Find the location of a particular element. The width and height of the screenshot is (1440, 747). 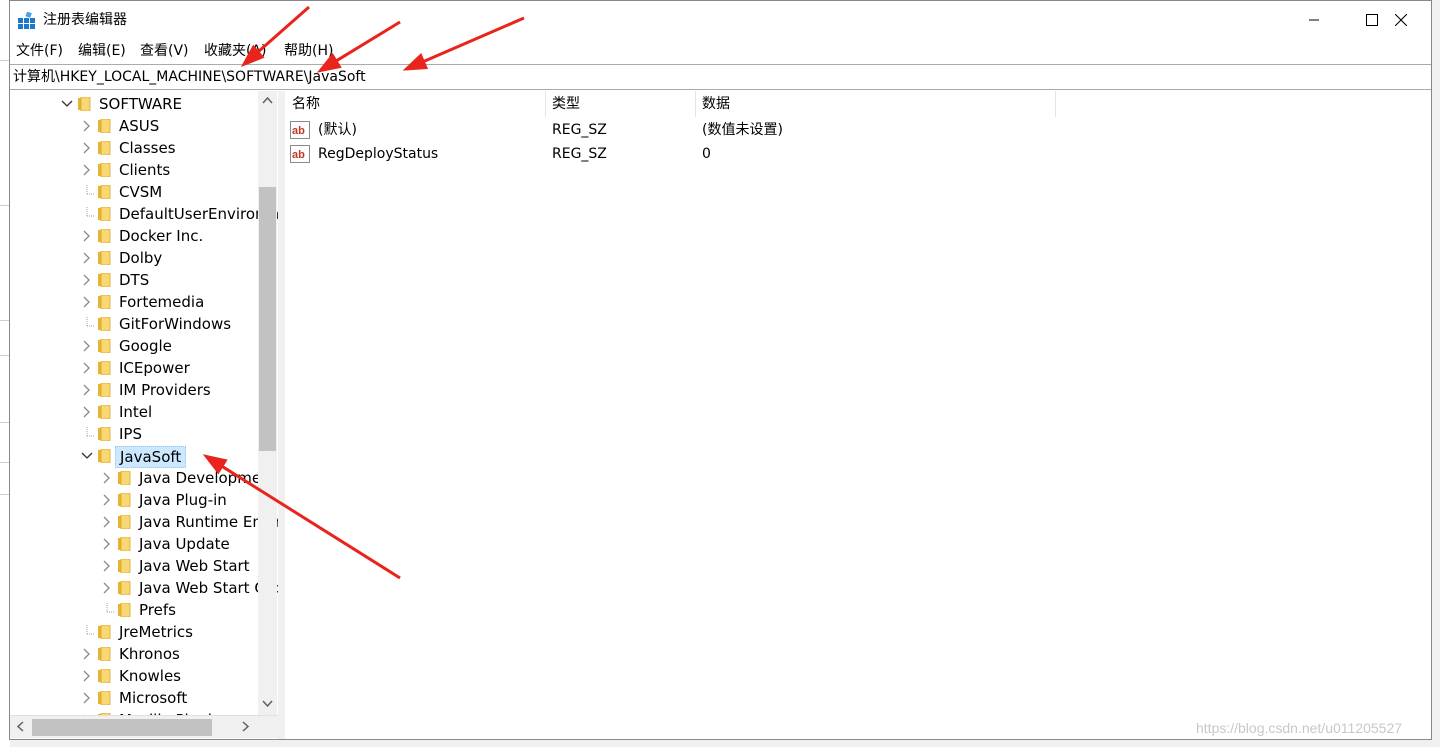

value-name: RegDeployStatus is located at coordinates (378, 154).